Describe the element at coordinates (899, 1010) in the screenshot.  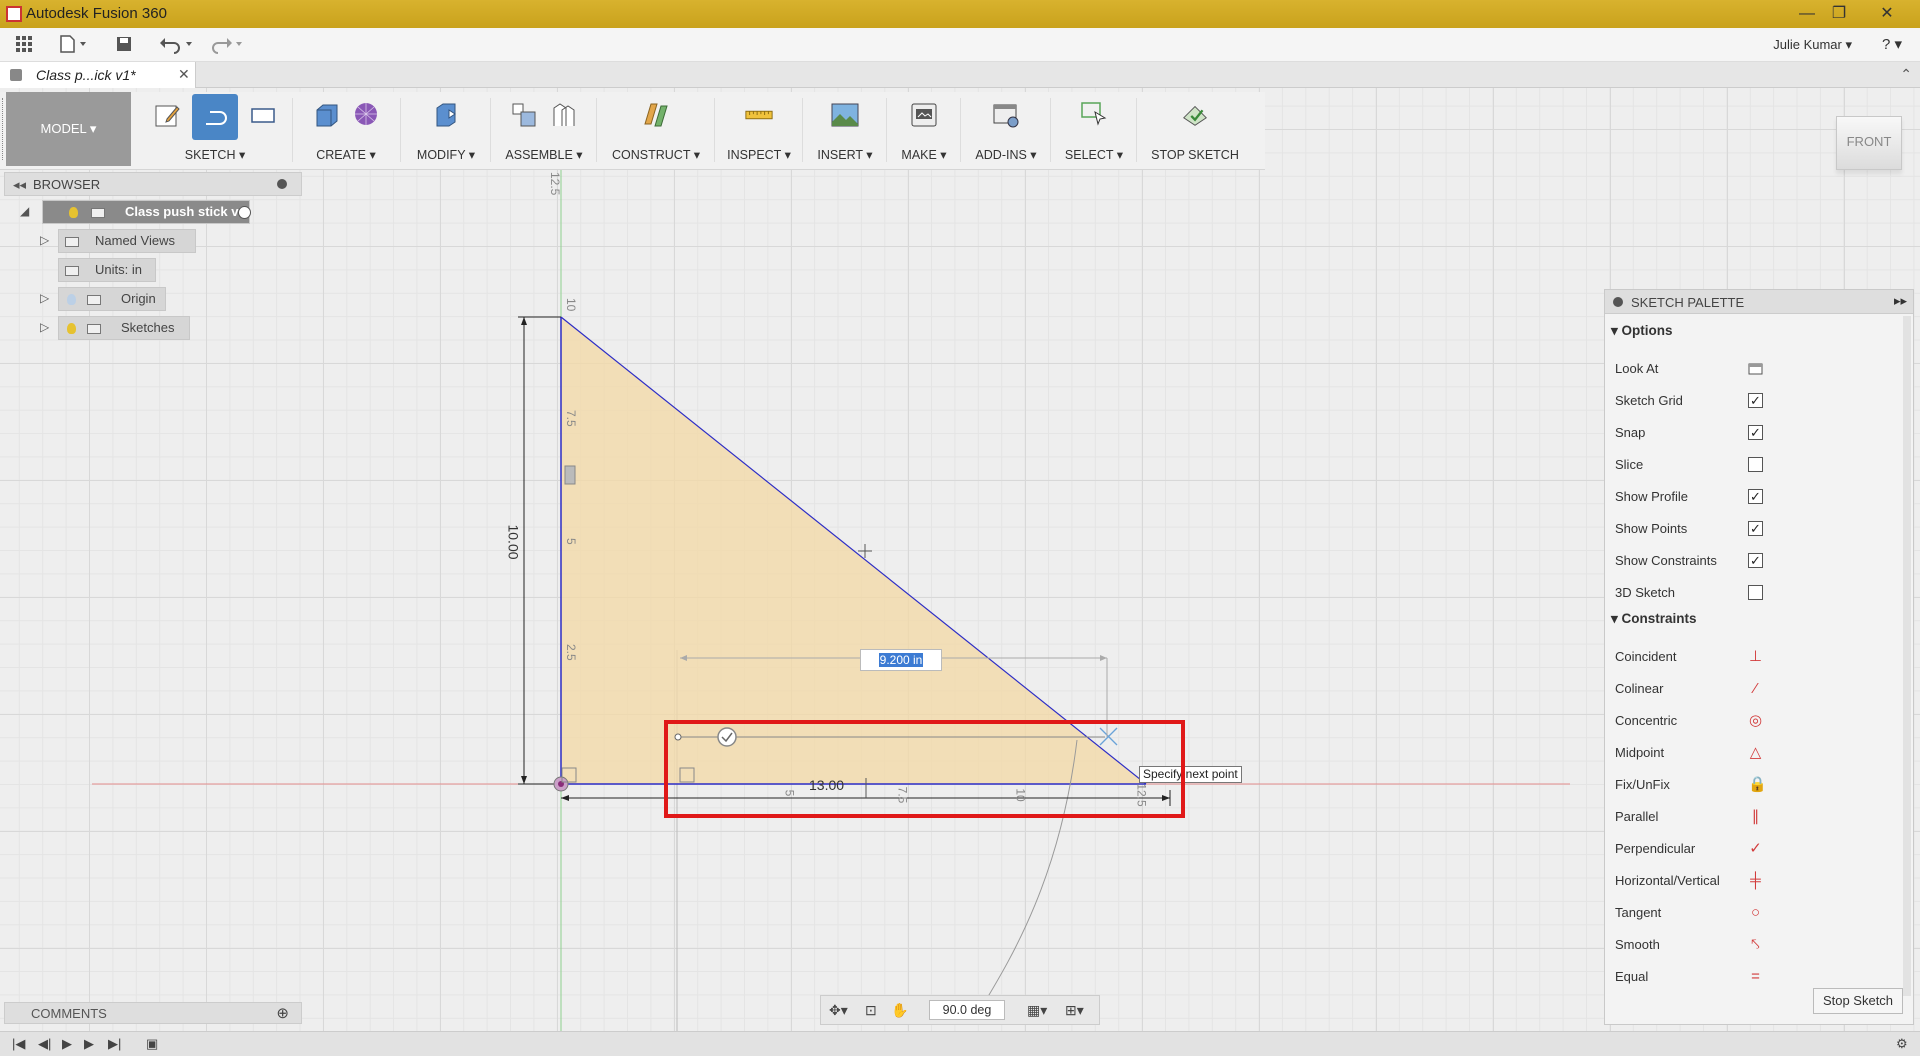
I see `pan-hand-icon: ✋` at that location.